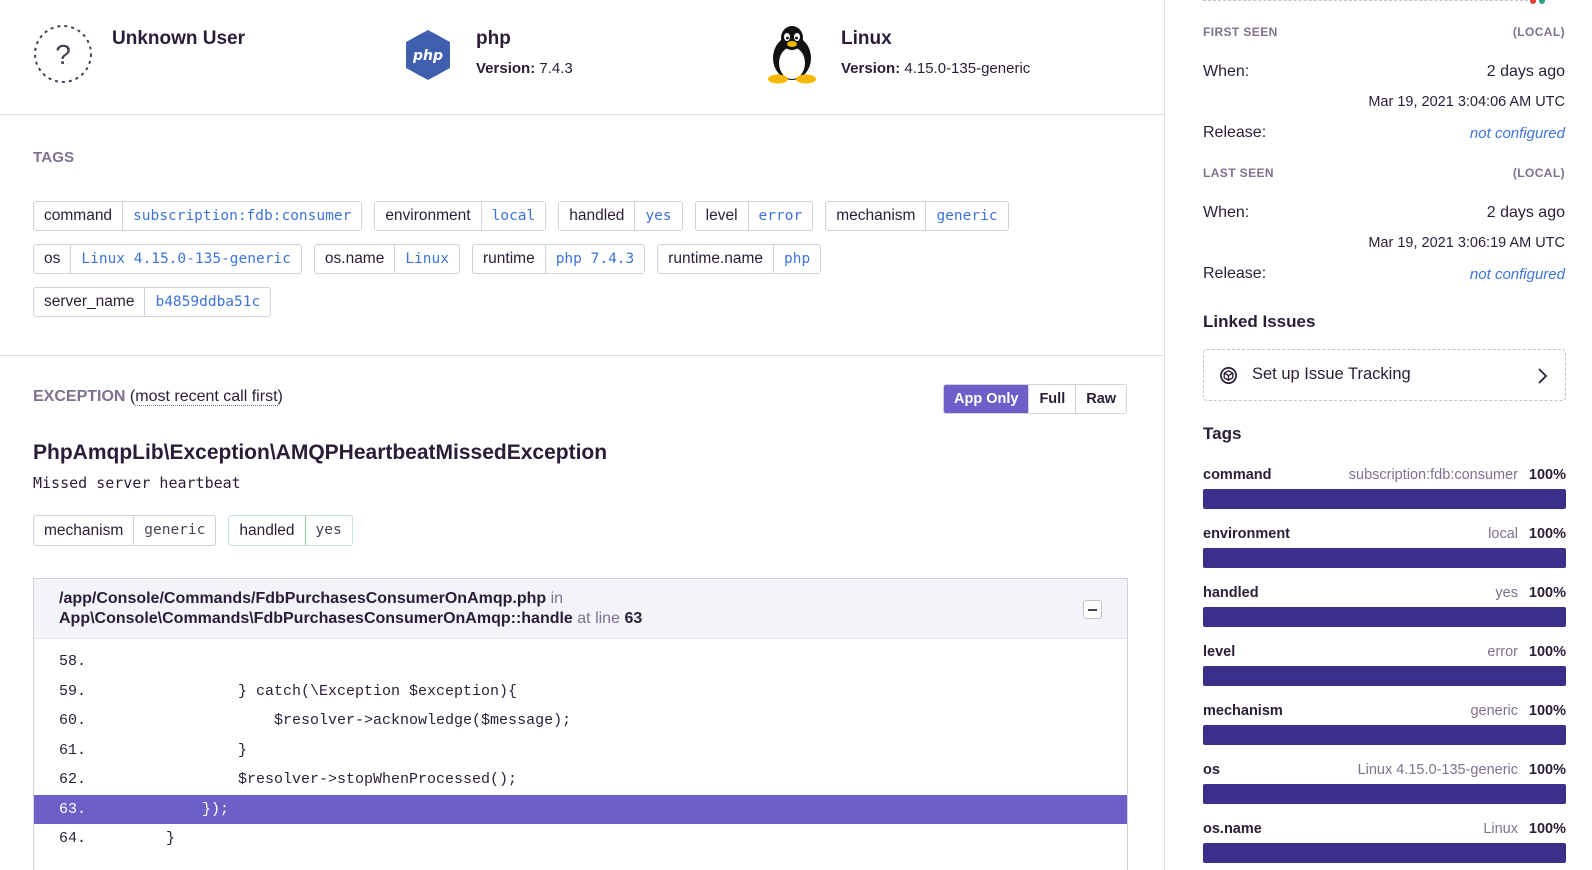 Image resolution: width=1592 pixels, height=870 pixels. I want to click on last-seen-release: not configured, so click(1517, 274).